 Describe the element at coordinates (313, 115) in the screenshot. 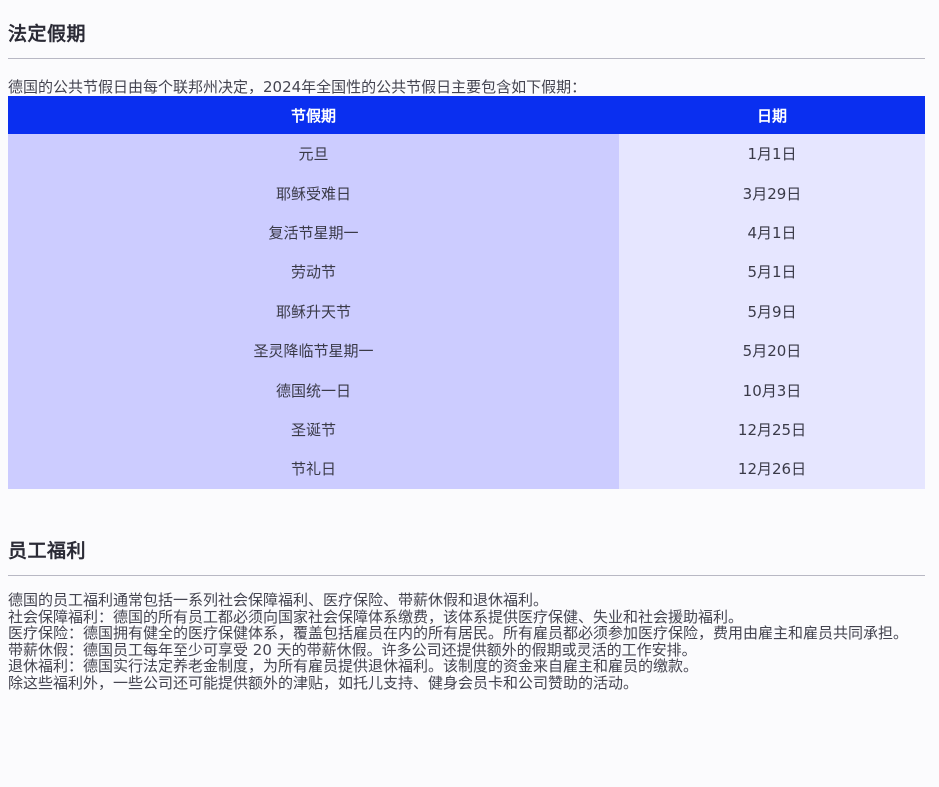

I see `header-holiday: 节假期` at that location.